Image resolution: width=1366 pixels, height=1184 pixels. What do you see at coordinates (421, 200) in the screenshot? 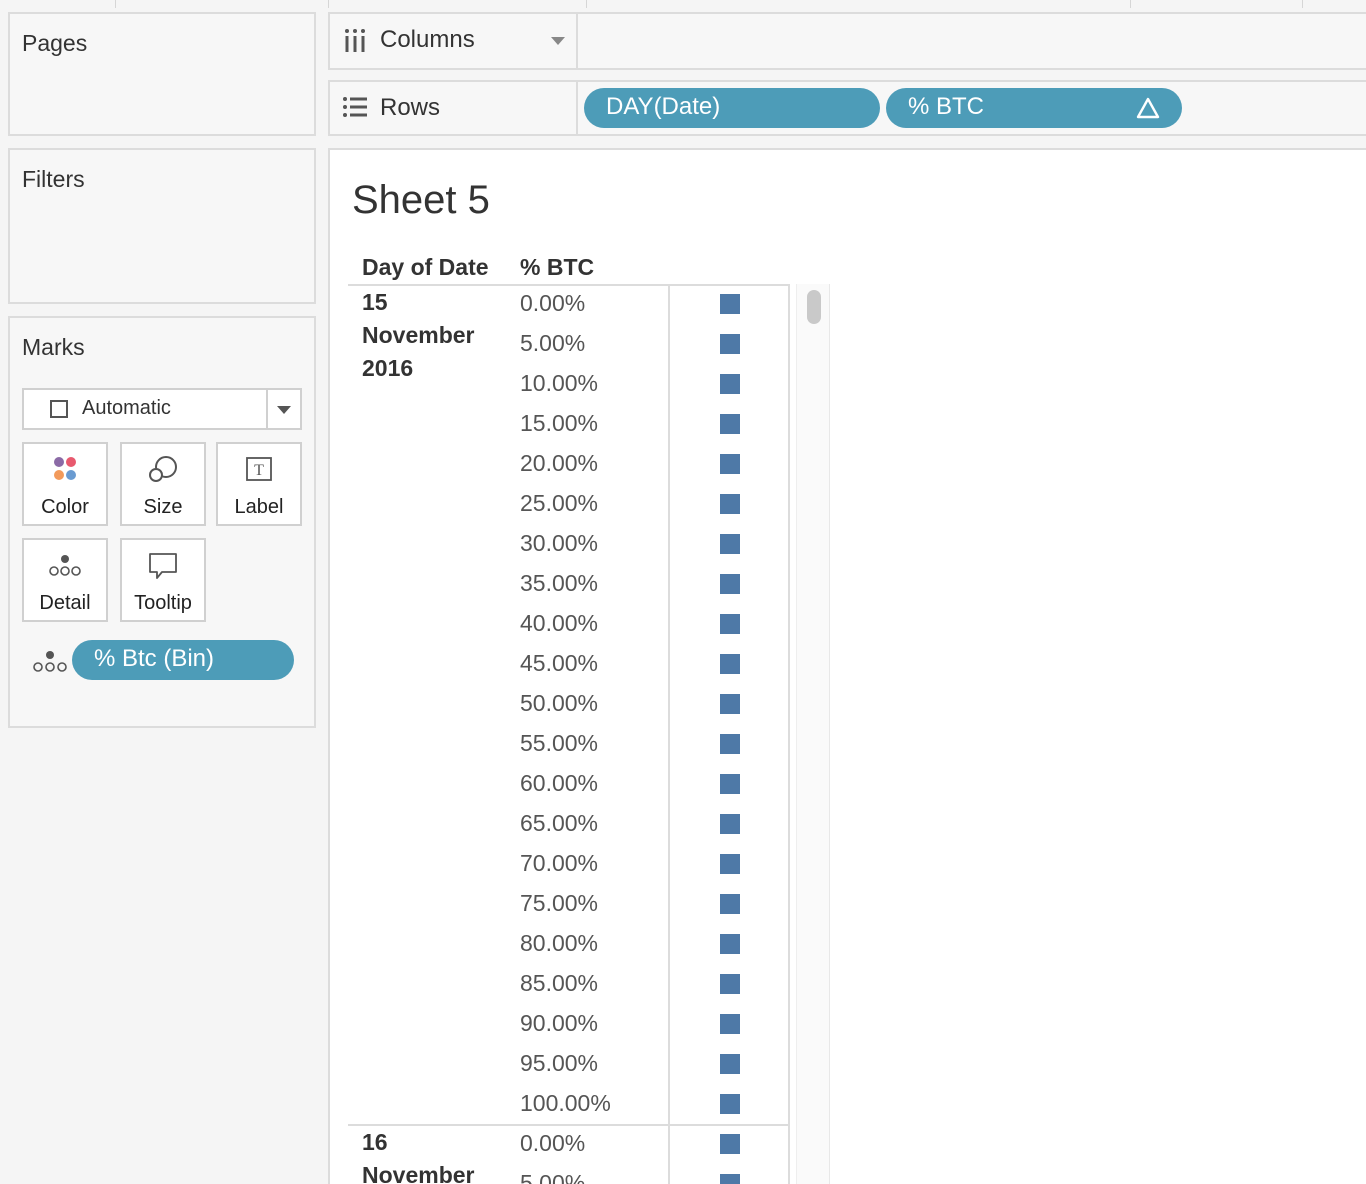
I see `sheet-title: Sheet 5` at bounding box center [421, 200].